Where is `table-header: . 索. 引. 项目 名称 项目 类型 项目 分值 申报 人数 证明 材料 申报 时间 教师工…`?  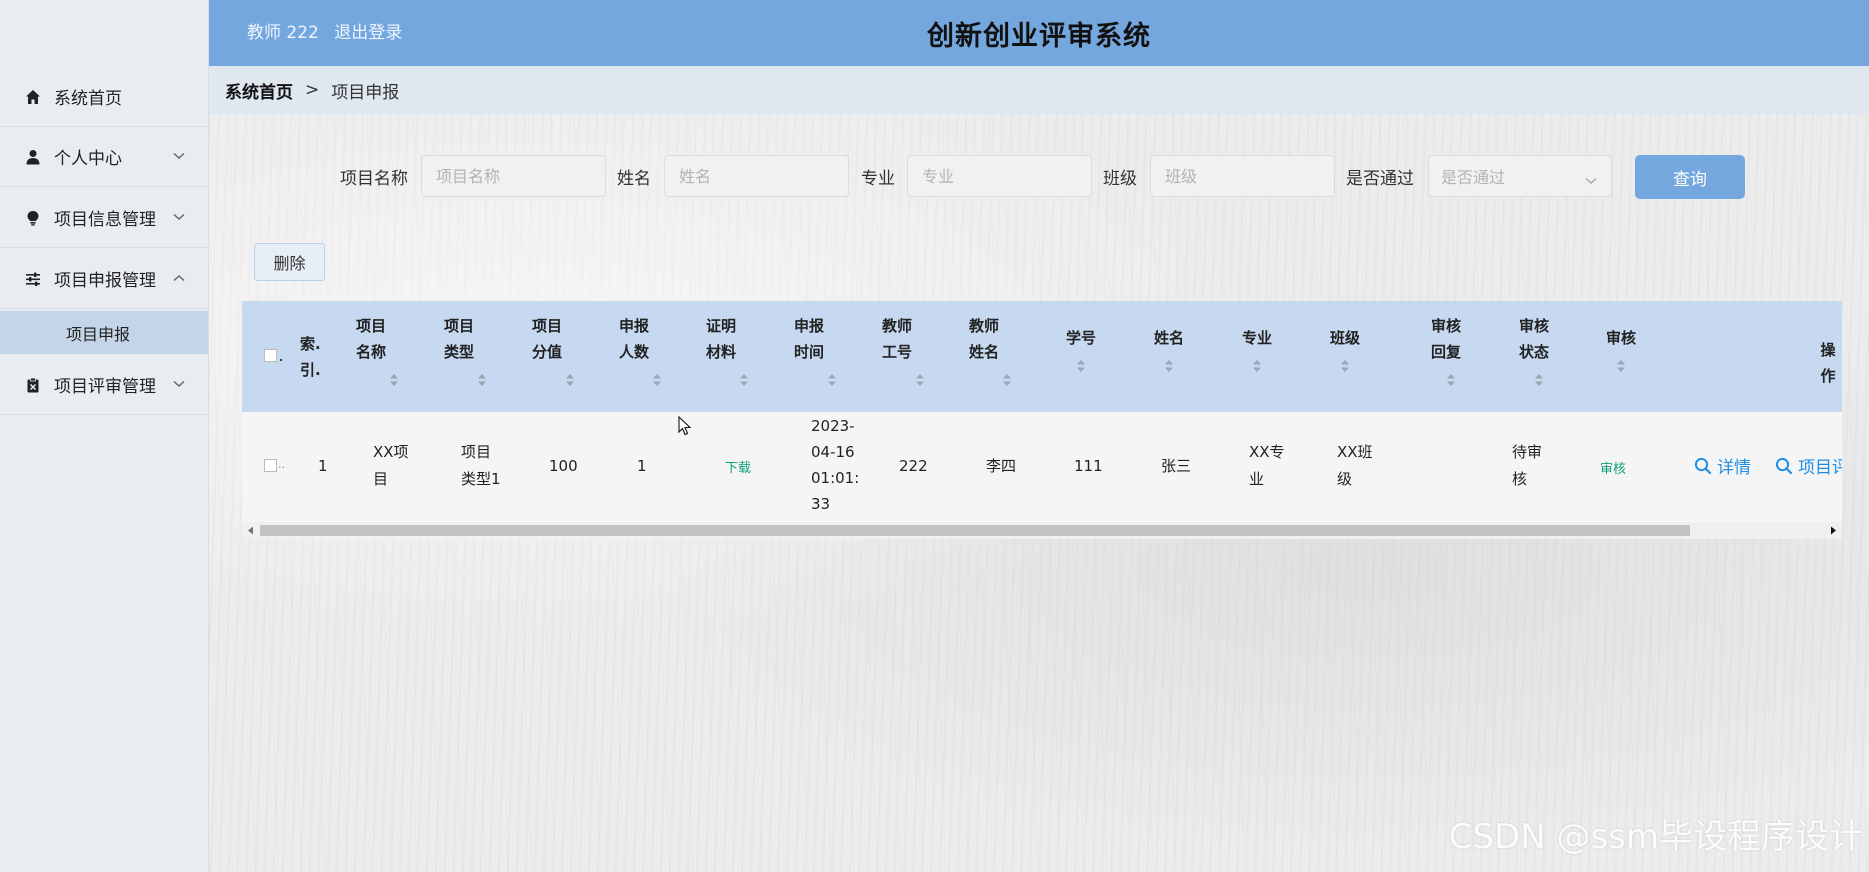
table-header: . 索. 引. 项目 名称 项目 类型 项目 分值 申报 人数 证明 材料 申报 时间 教师工… is located at coordinates (1042, 356).